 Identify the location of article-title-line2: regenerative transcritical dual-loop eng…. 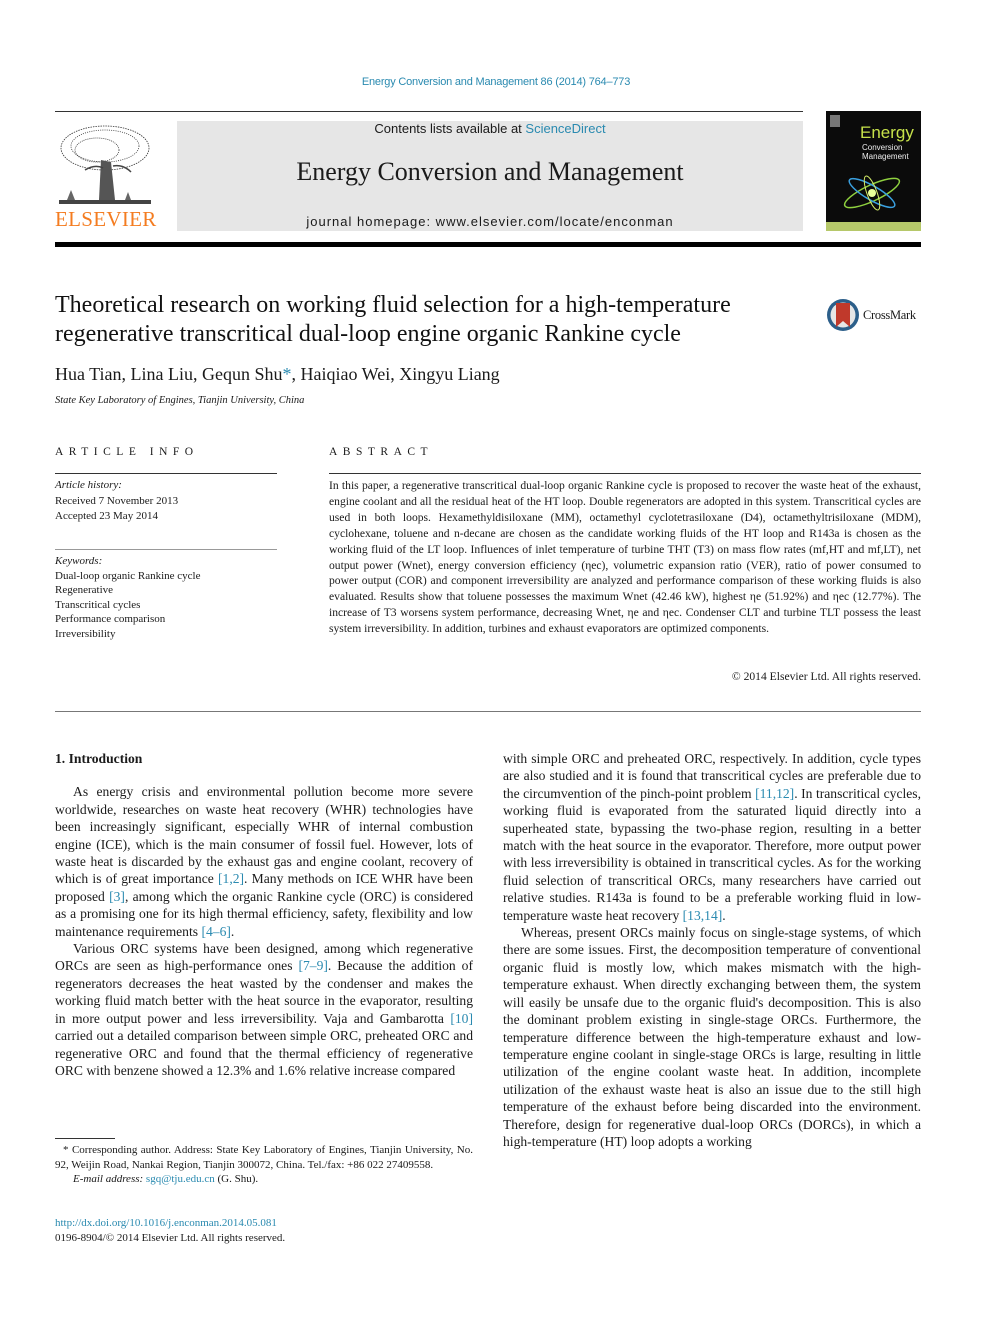
(368, 334).